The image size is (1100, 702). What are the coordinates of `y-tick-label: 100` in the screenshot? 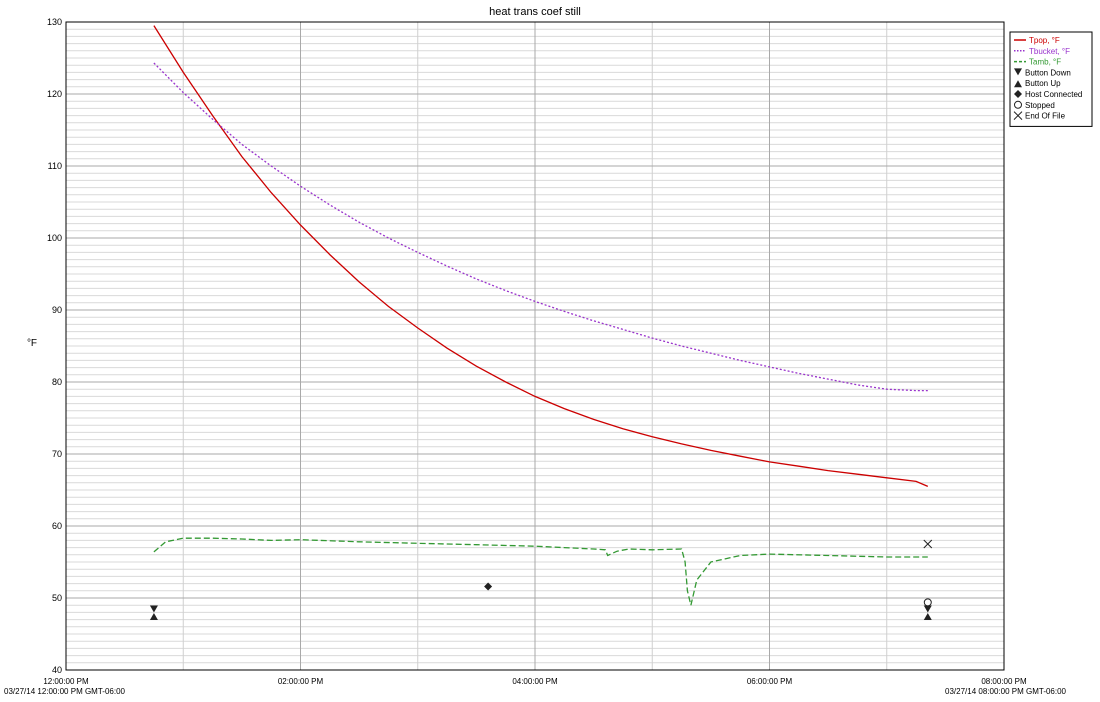 It's located at (54, 238).